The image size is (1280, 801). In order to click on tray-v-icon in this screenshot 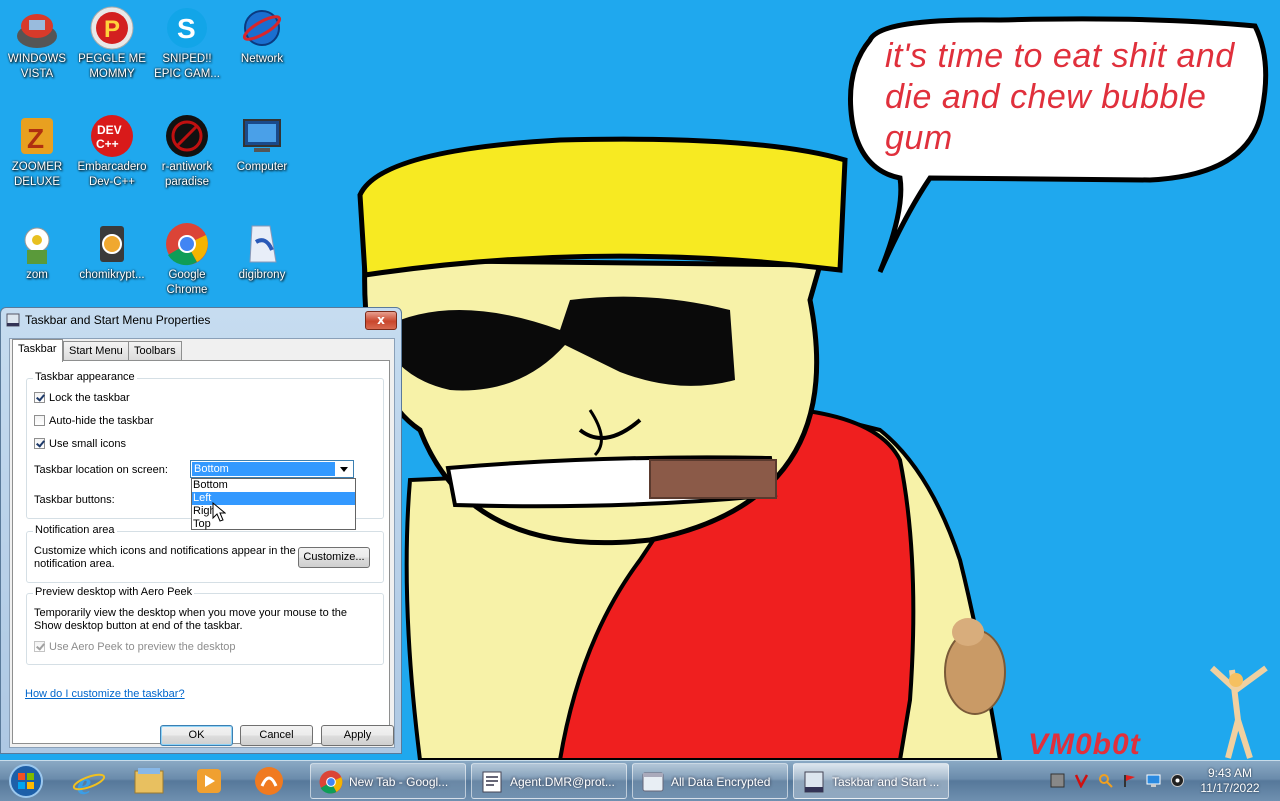, I will do `click(1081, 780)`.